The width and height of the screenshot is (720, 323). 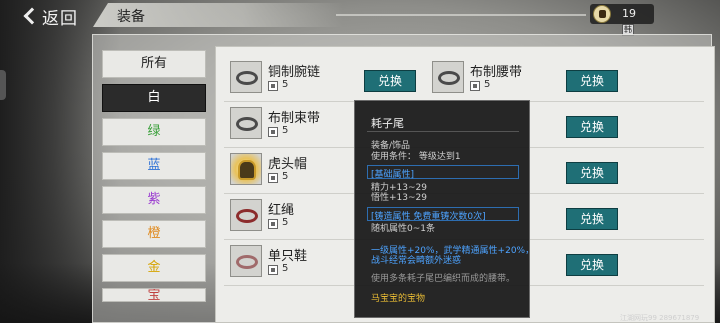 I want to click on device-edge, so click(x=3, y=85).